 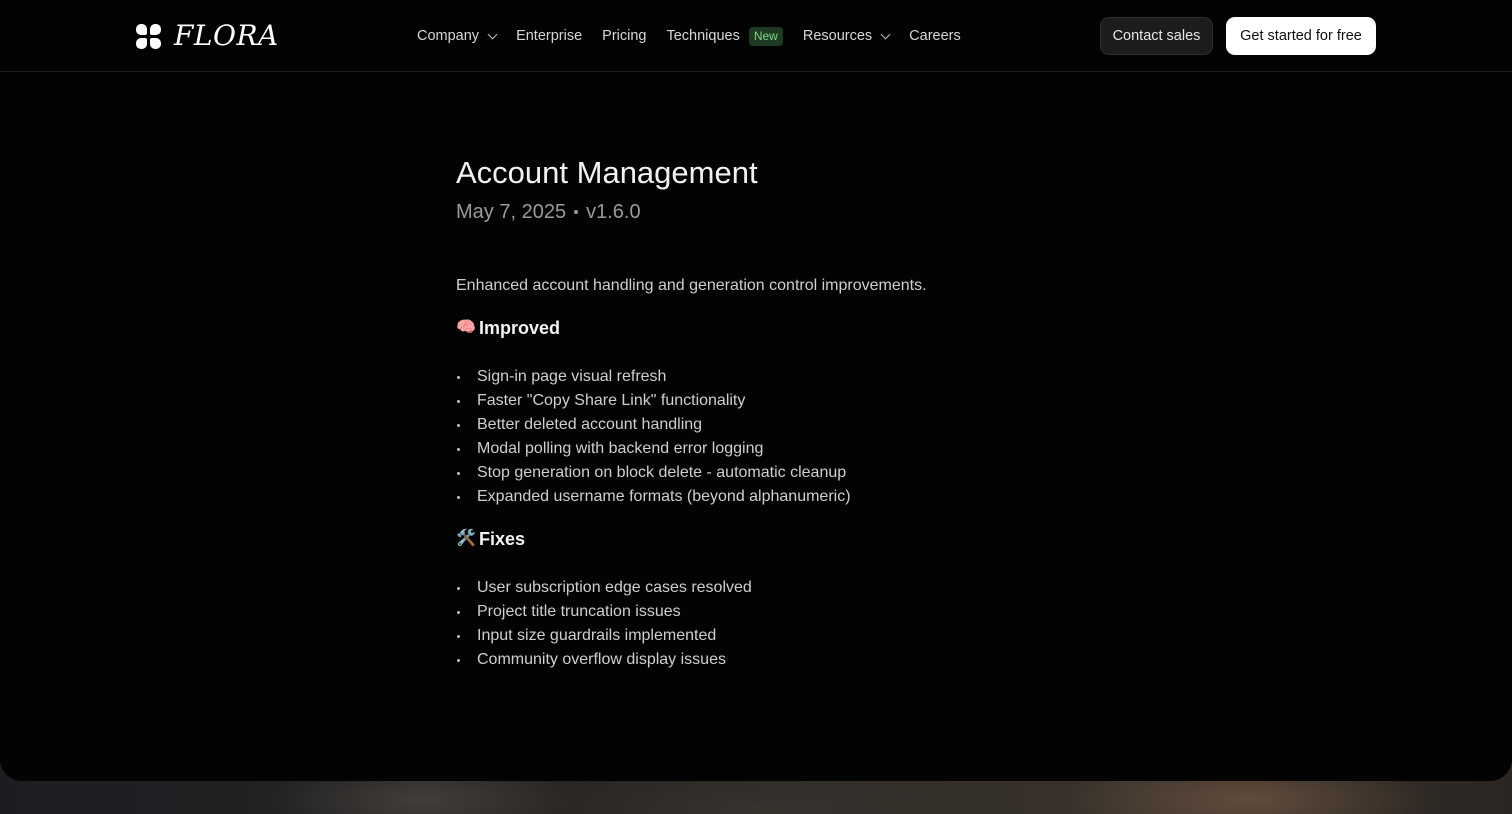 I want to click on list-item: User subscription edge cases resolved, so click(x=604, y=588).